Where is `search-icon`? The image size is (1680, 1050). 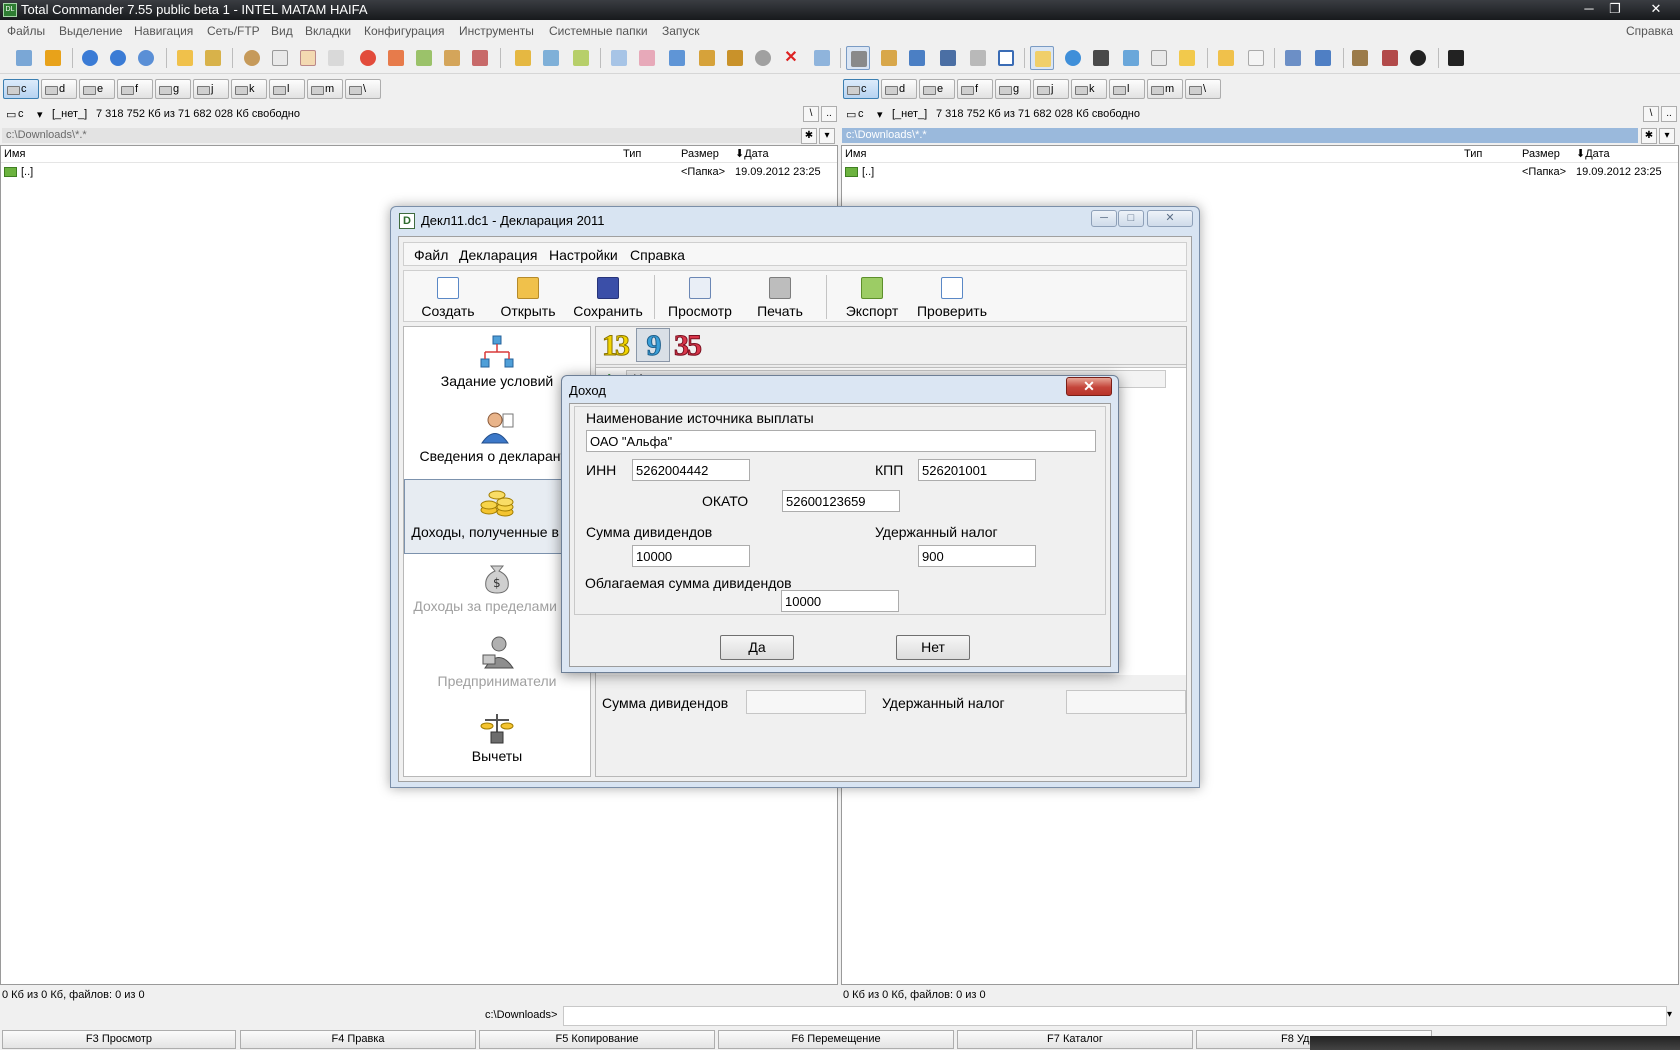 search-icon is located at coordinates (252, 58).